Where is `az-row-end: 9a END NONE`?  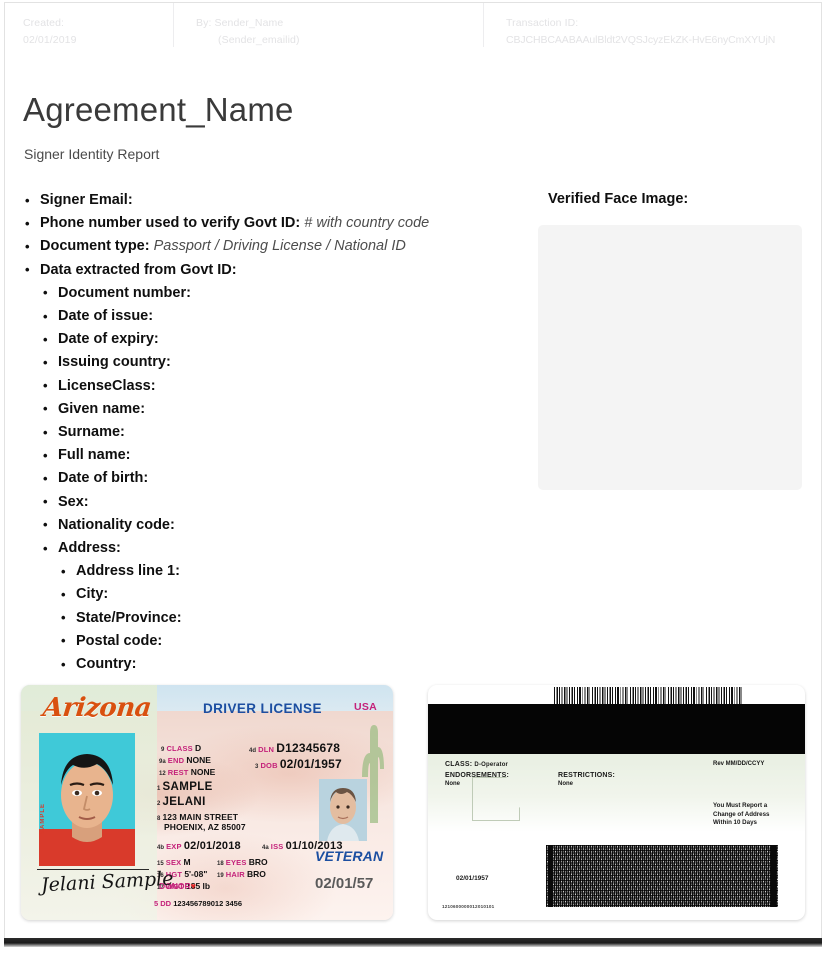
az-row-end: 9a END NONE is located at coordinates (185, 760).